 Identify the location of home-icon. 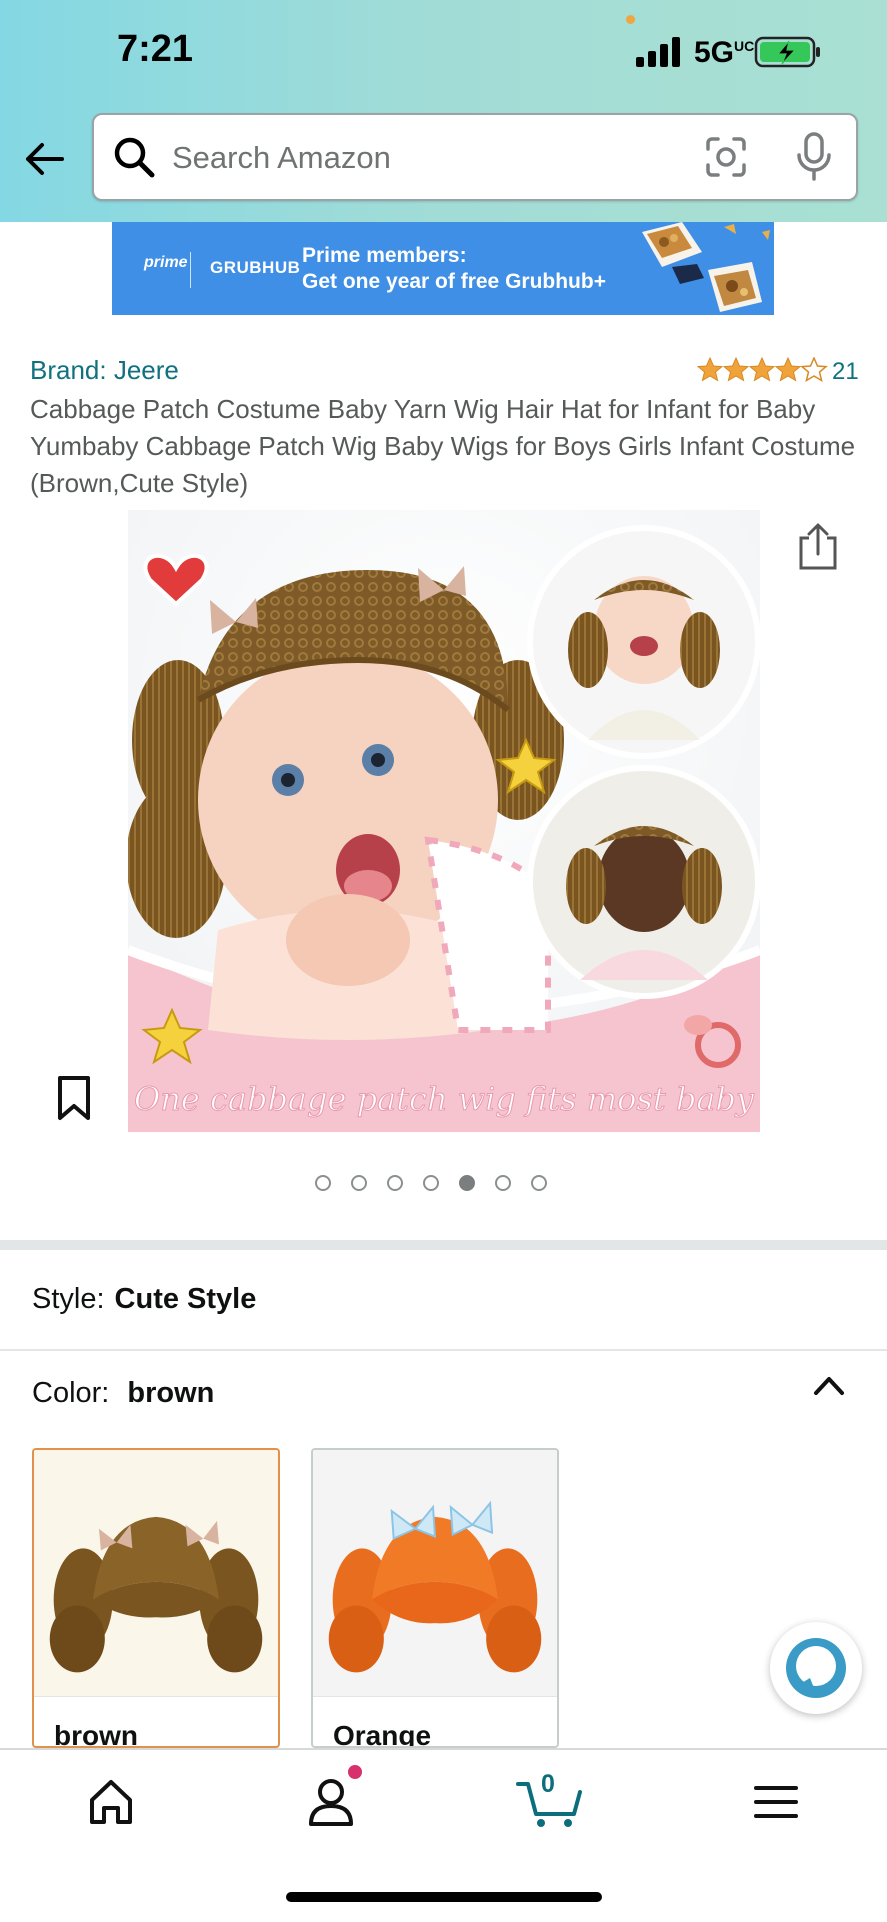
(111, 1800).